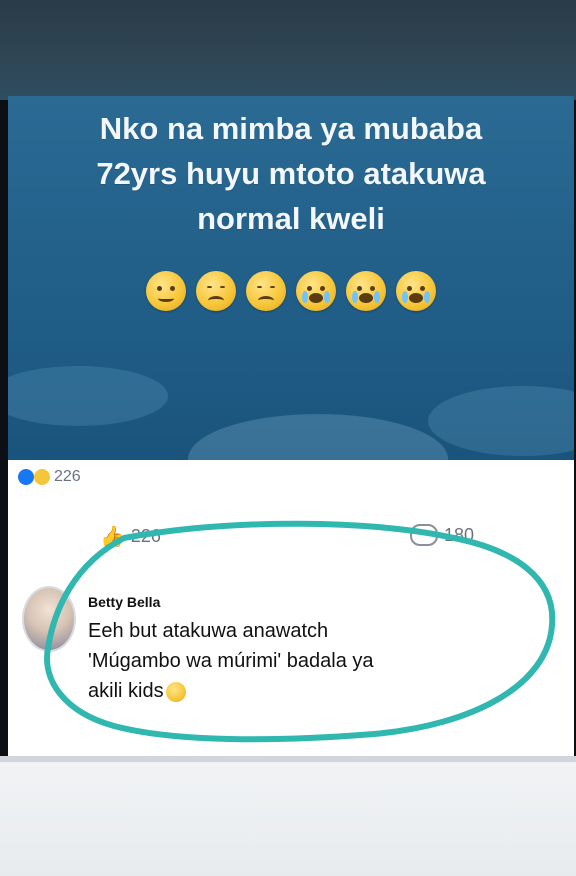 The width and height of the screenshot is (576, 876). I want to click on comment-text-line-3: akili kids, so click(126, 691).